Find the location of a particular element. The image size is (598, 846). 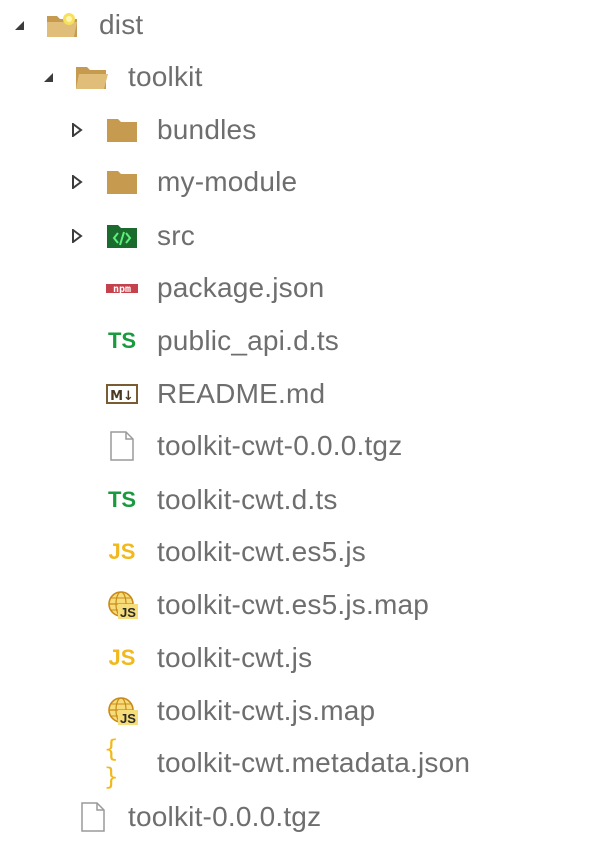

tree-item-label: toolkit-cwt.d.ts is located at coordinates (247, 499).